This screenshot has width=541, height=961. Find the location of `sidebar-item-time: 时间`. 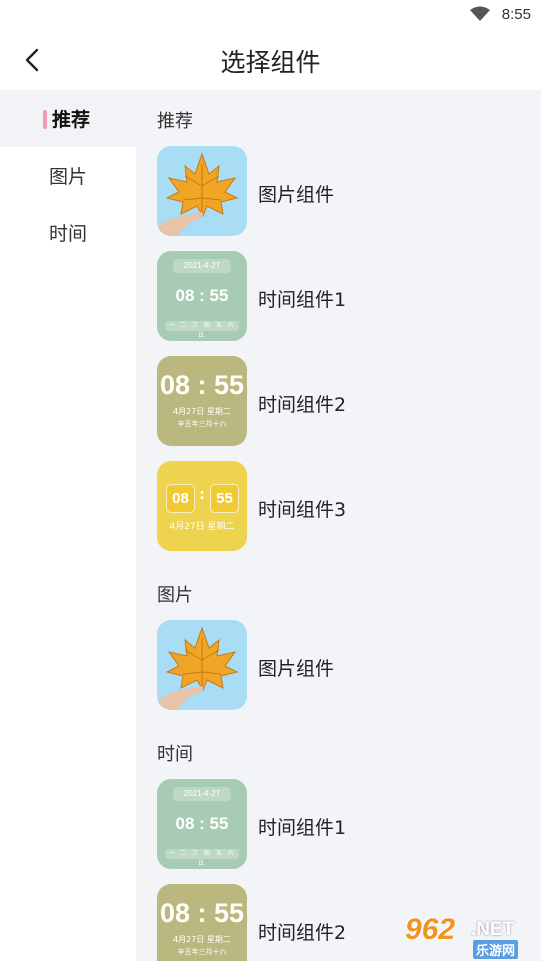

sidebar-item-time: 时间 is located at coordinates (68, 232).